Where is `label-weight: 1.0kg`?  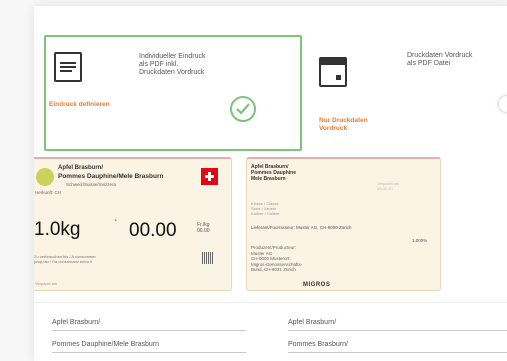 label-weight: 1.0kg is located at coordinates (57, 229).